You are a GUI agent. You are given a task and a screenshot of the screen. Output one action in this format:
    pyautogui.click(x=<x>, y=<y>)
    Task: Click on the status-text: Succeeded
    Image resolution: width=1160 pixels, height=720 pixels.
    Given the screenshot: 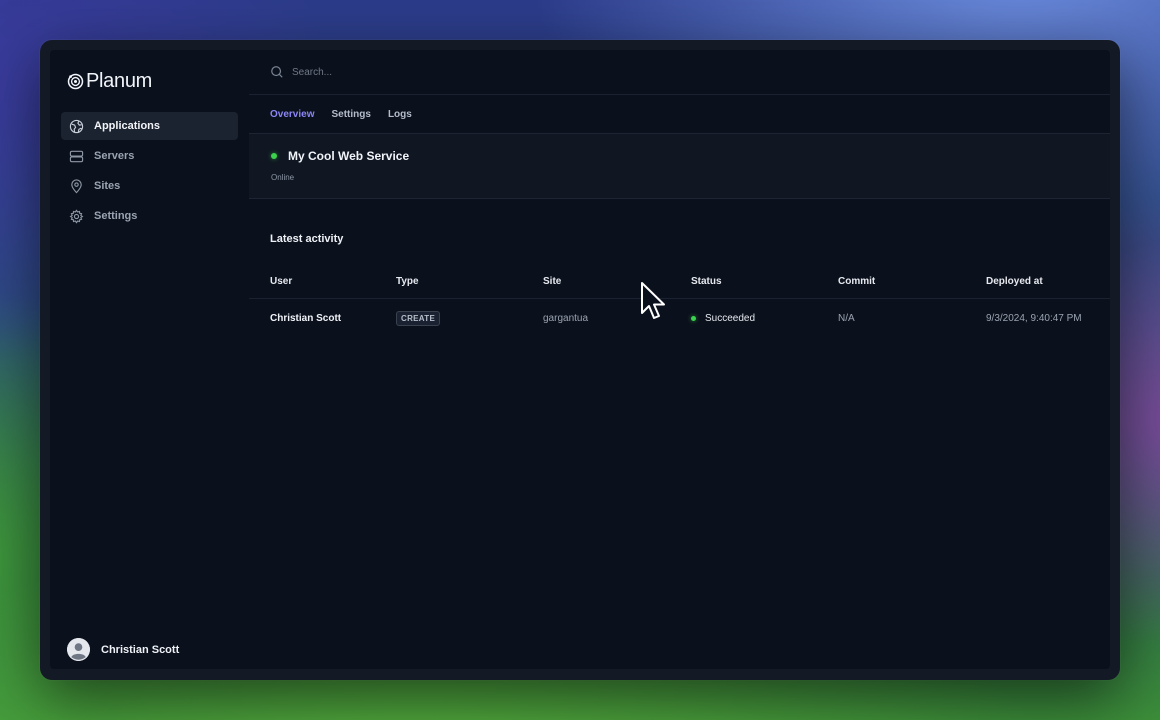 What is the action you would take?
    pyautogui.click(x=730, y=318)
    